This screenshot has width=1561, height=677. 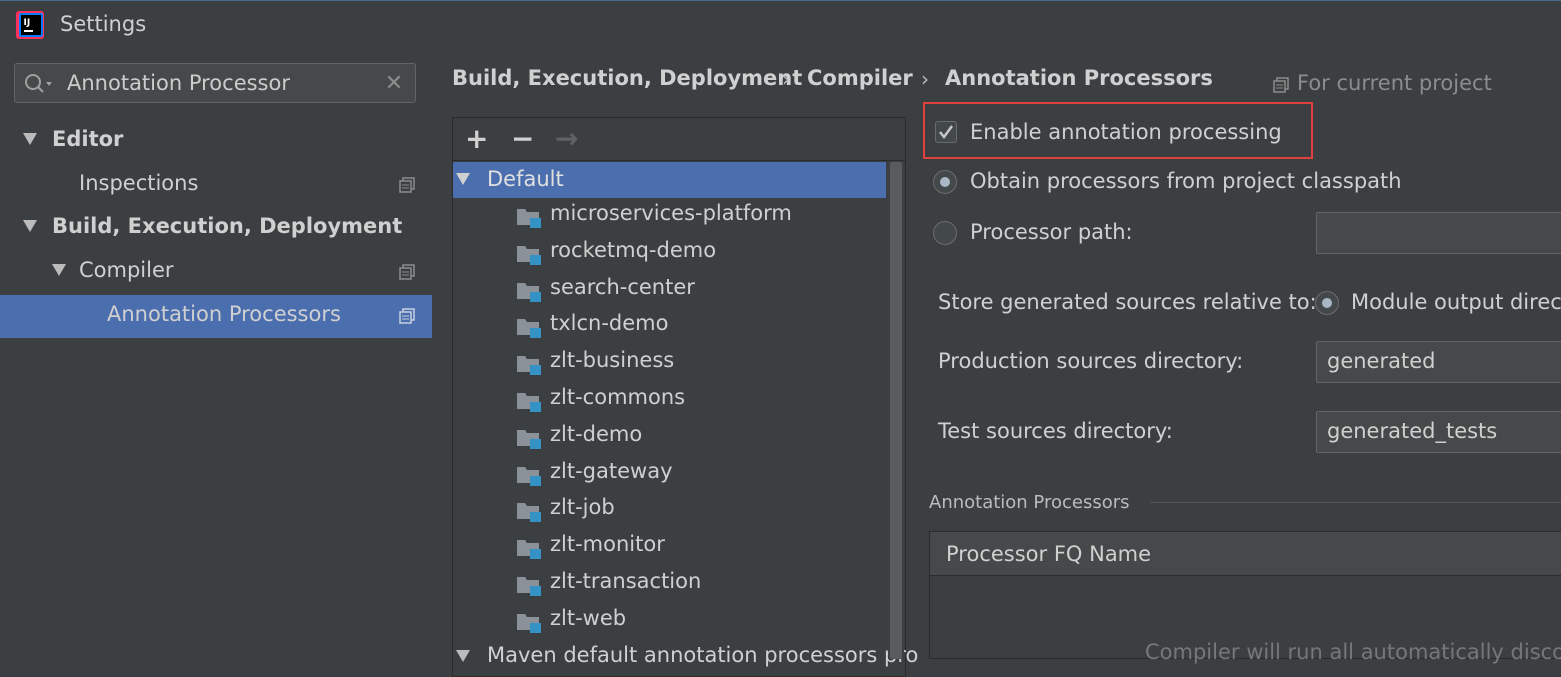 What do you see at coordinates (702, 655) in the screenshot?
I see `tree-item-maven-default: Maven default annotation processors pro` at bounding box center [702, 655].